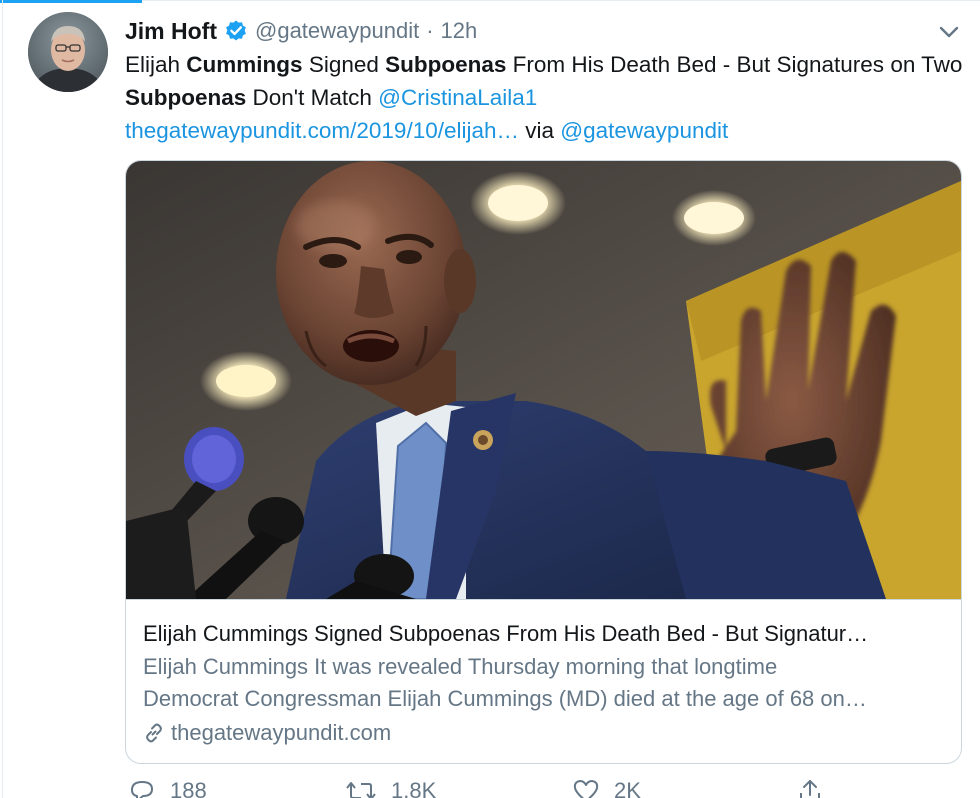 This screenshot has width=980, height=798. I want to click on tab-indicator, so click(71, 1).